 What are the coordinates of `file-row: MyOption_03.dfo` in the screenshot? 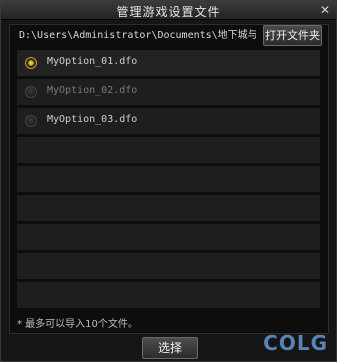 It's located at (168, 121).